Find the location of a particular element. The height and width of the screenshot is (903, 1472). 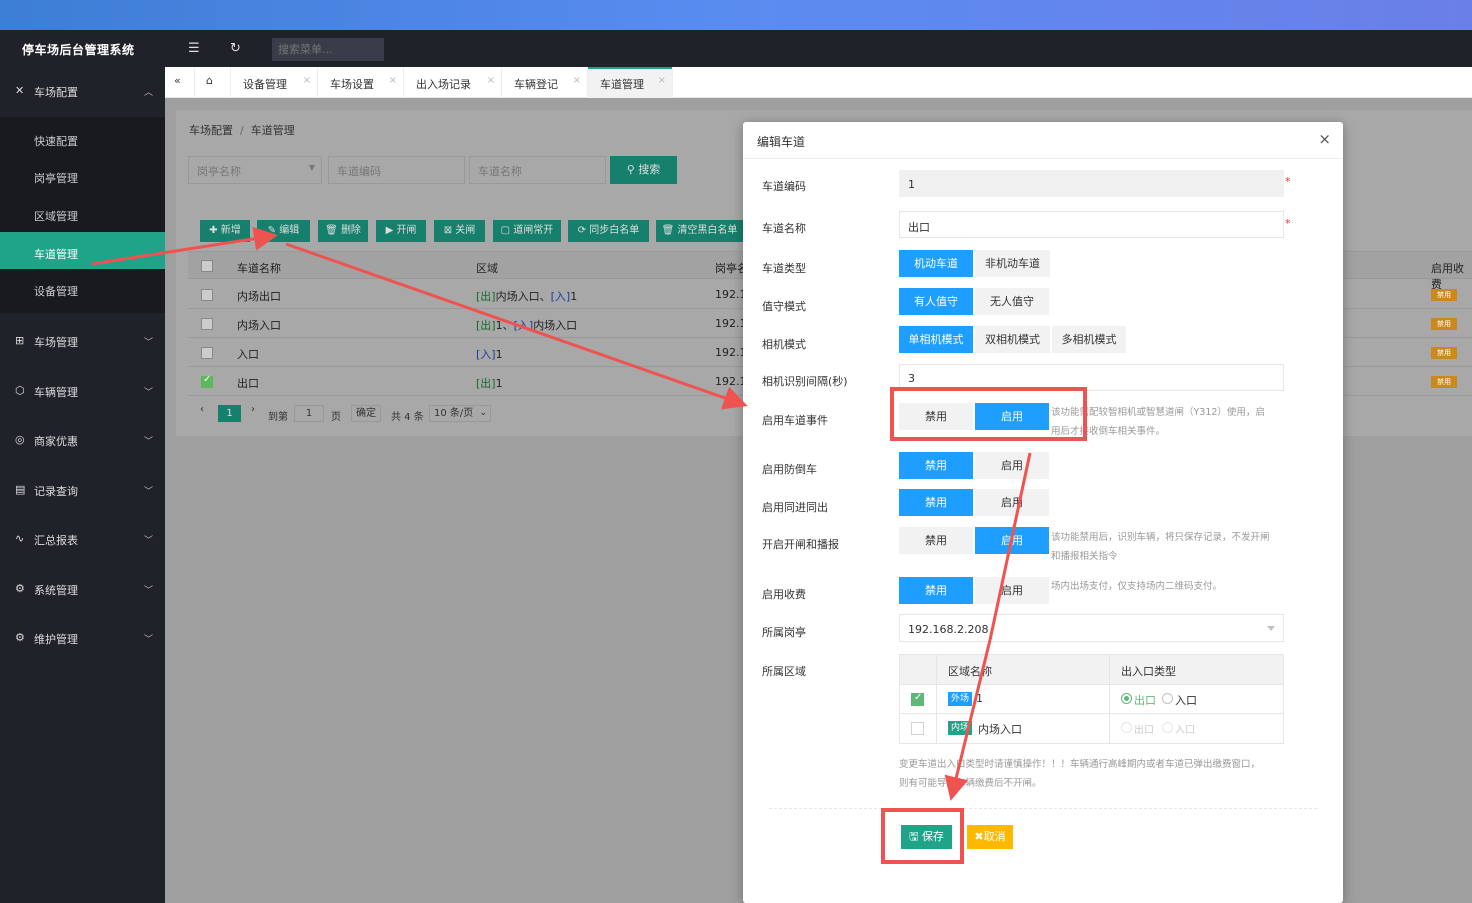

pulse-icon: ∿ is located at coordinates (20, 538).